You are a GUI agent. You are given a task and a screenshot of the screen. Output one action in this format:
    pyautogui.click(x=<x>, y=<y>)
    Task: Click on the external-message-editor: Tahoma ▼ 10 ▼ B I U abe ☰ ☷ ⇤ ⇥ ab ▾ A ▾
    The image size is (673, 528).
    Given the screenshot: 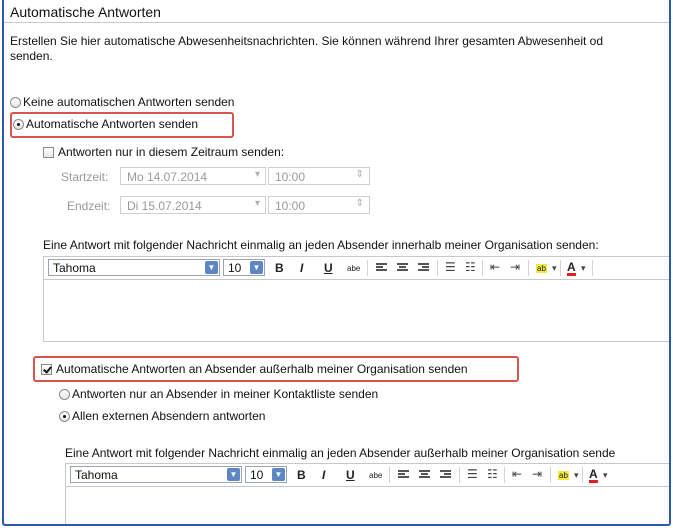 What is the action you would take?
    pyautogui.click(x=367, y=493)
    